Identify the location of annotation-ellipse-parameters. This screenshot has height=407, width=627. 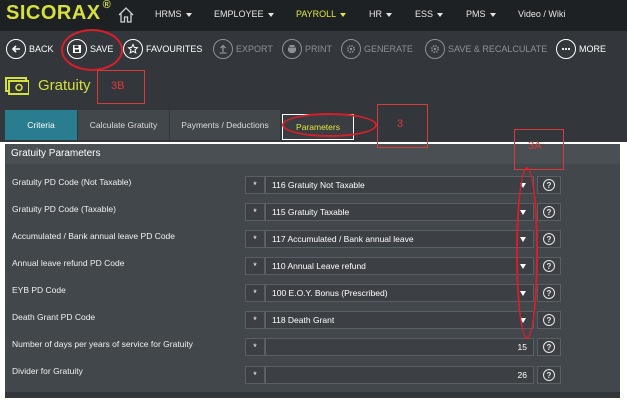
(329, 125).